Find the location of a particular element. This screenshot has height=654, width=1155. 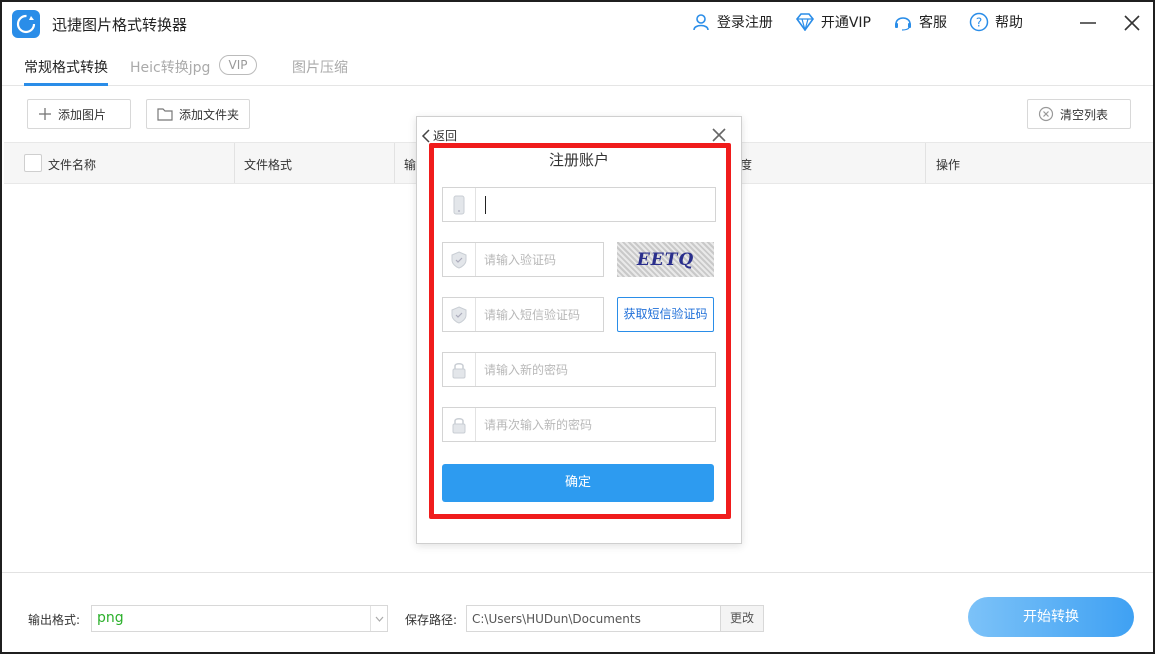

tab-heic-to-jpg: Heic转换jpg is located at coordinates (170, 67).